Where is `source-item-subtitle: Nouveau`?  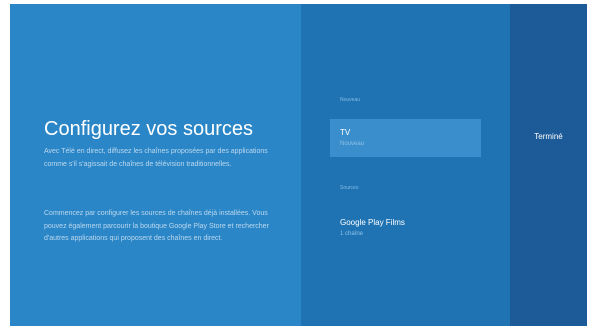 source-item-subtitle: Nouveau is located at coordinates (352, 144).